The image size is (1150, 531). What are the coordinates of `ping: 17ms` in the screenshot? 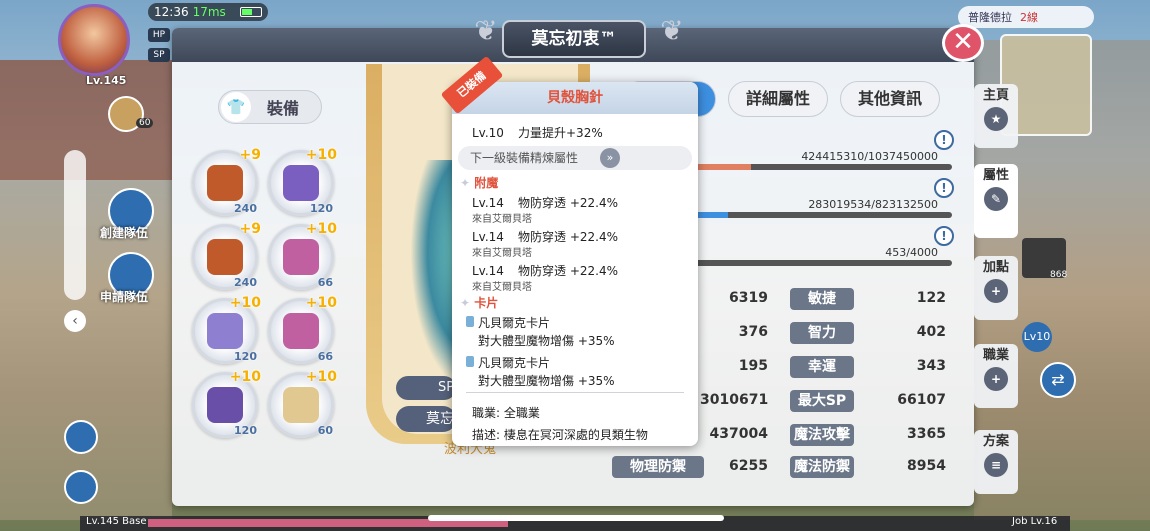 It's located at (209, 12).